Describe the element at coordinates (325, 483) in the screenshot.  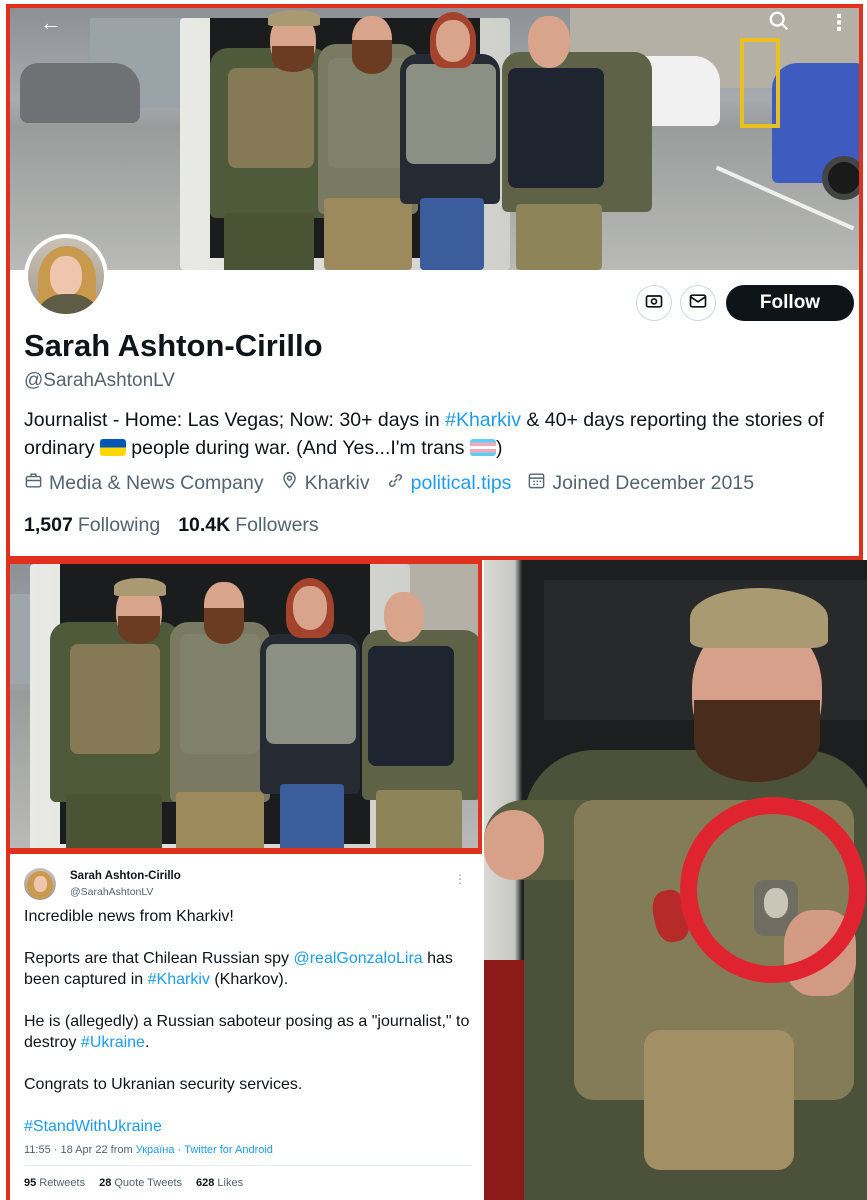
I see `profile-location: Kharkiv` at that location.